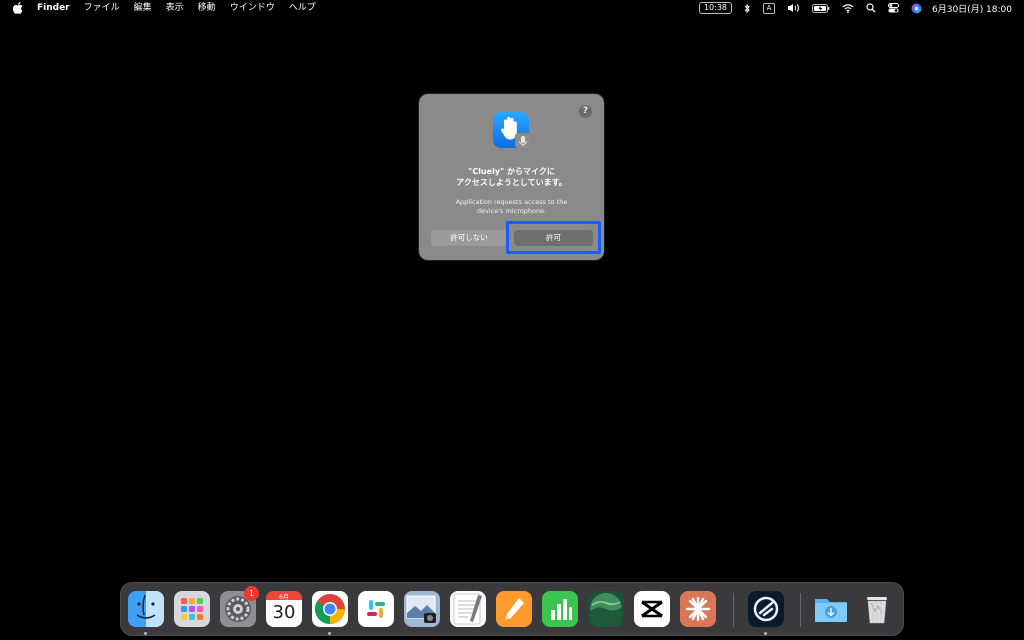 This screenshot has width=1024, height=640. Describe the element at coordinates (560, 609) in the screenshot. I see `dock-numbers-icon` at that location.